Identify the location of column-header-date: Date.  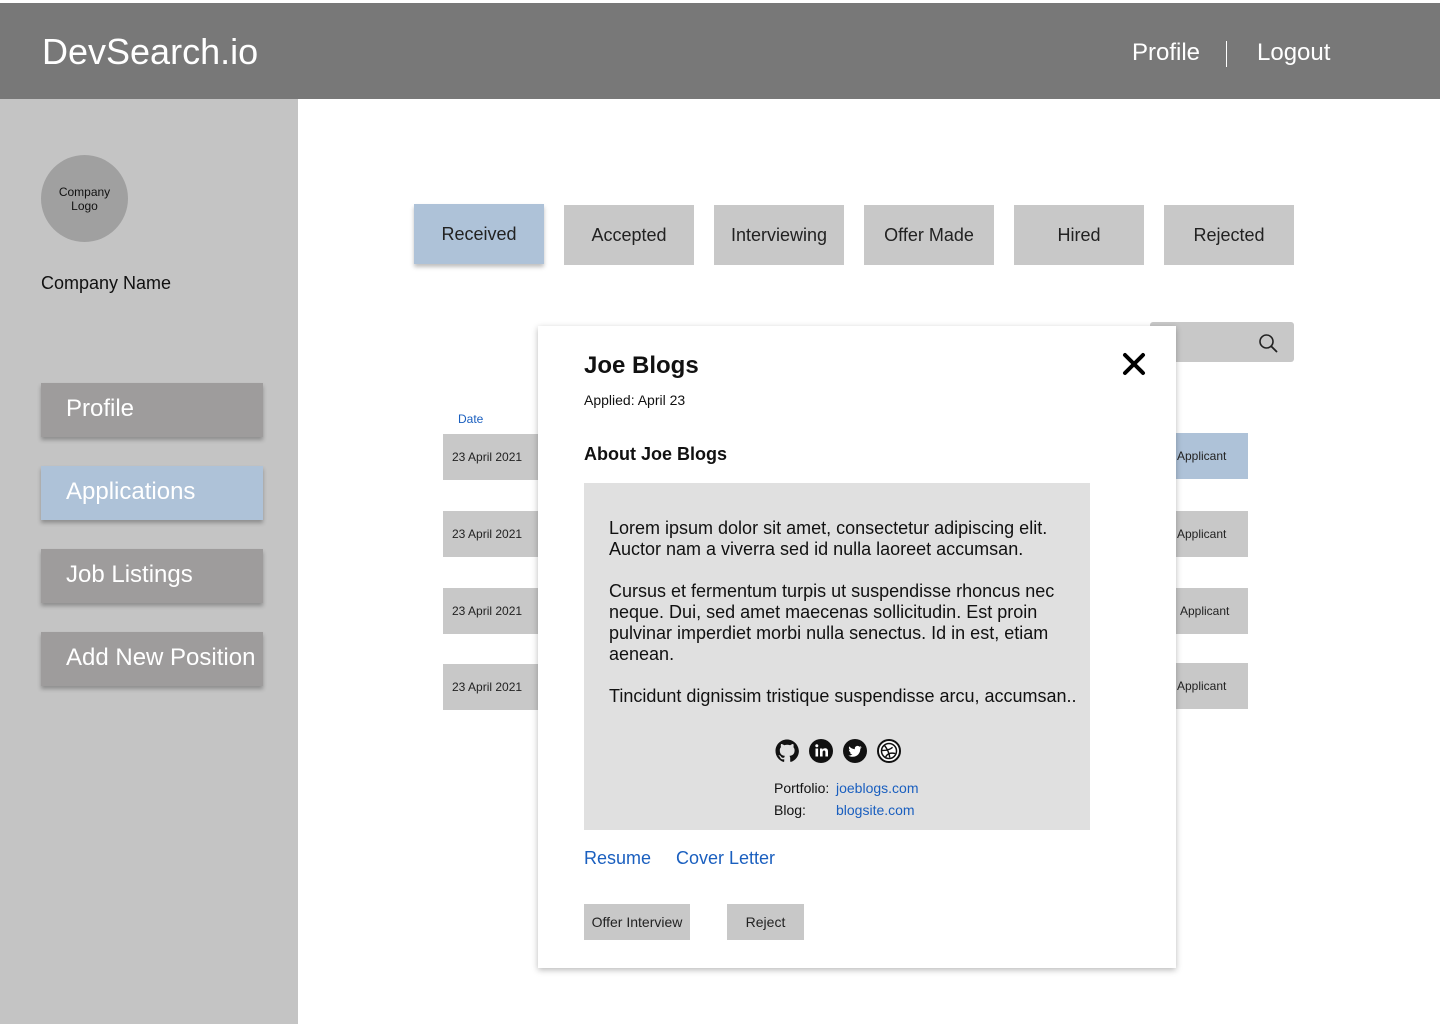
(470, 419).